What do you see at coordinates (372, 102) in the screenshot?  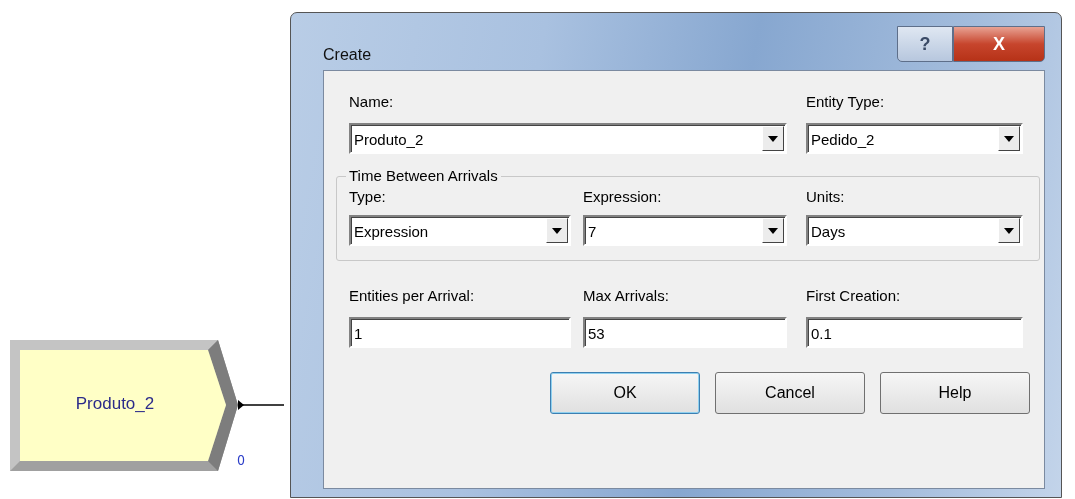 I see `field-label: Name:` at bounding box center [372, 102].